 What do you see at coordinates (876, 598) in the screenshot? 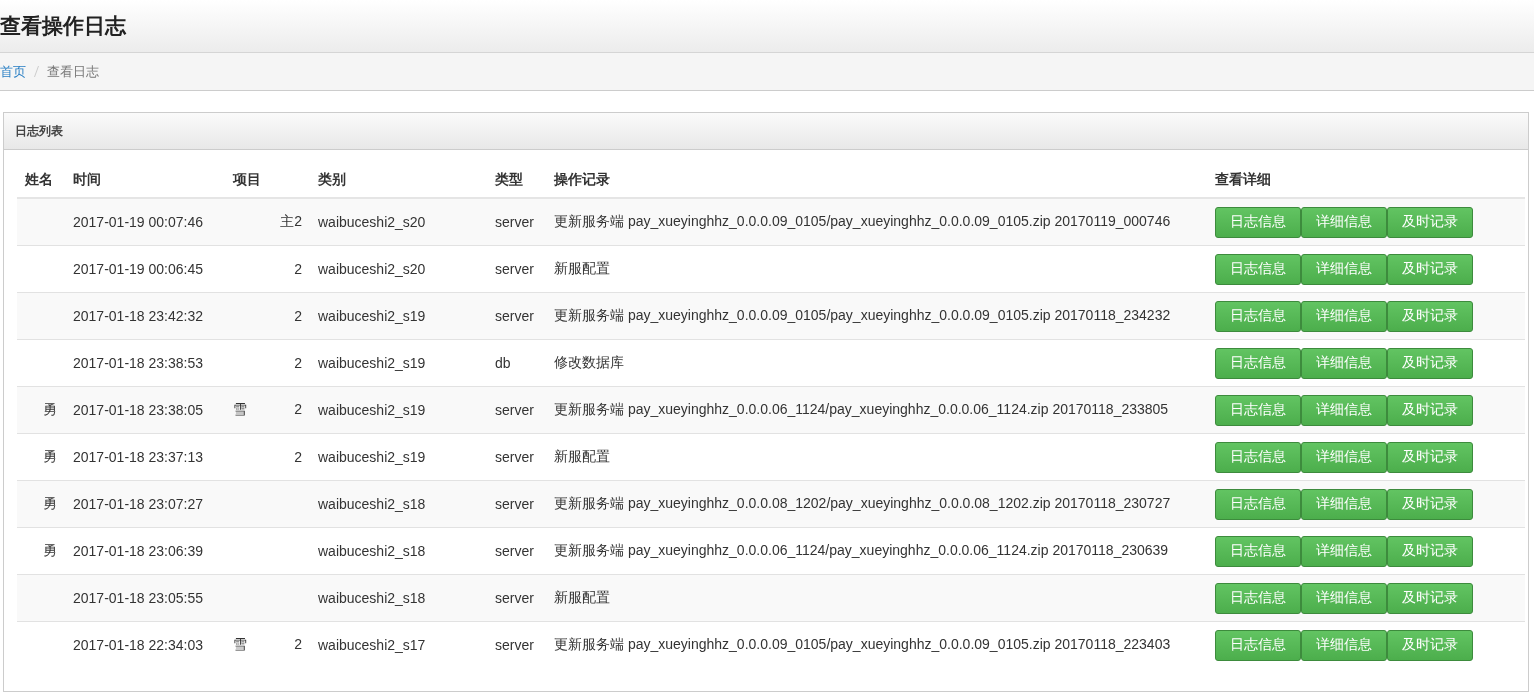
I see `table-cell: 新服配置` at bounding box center [876, 598].